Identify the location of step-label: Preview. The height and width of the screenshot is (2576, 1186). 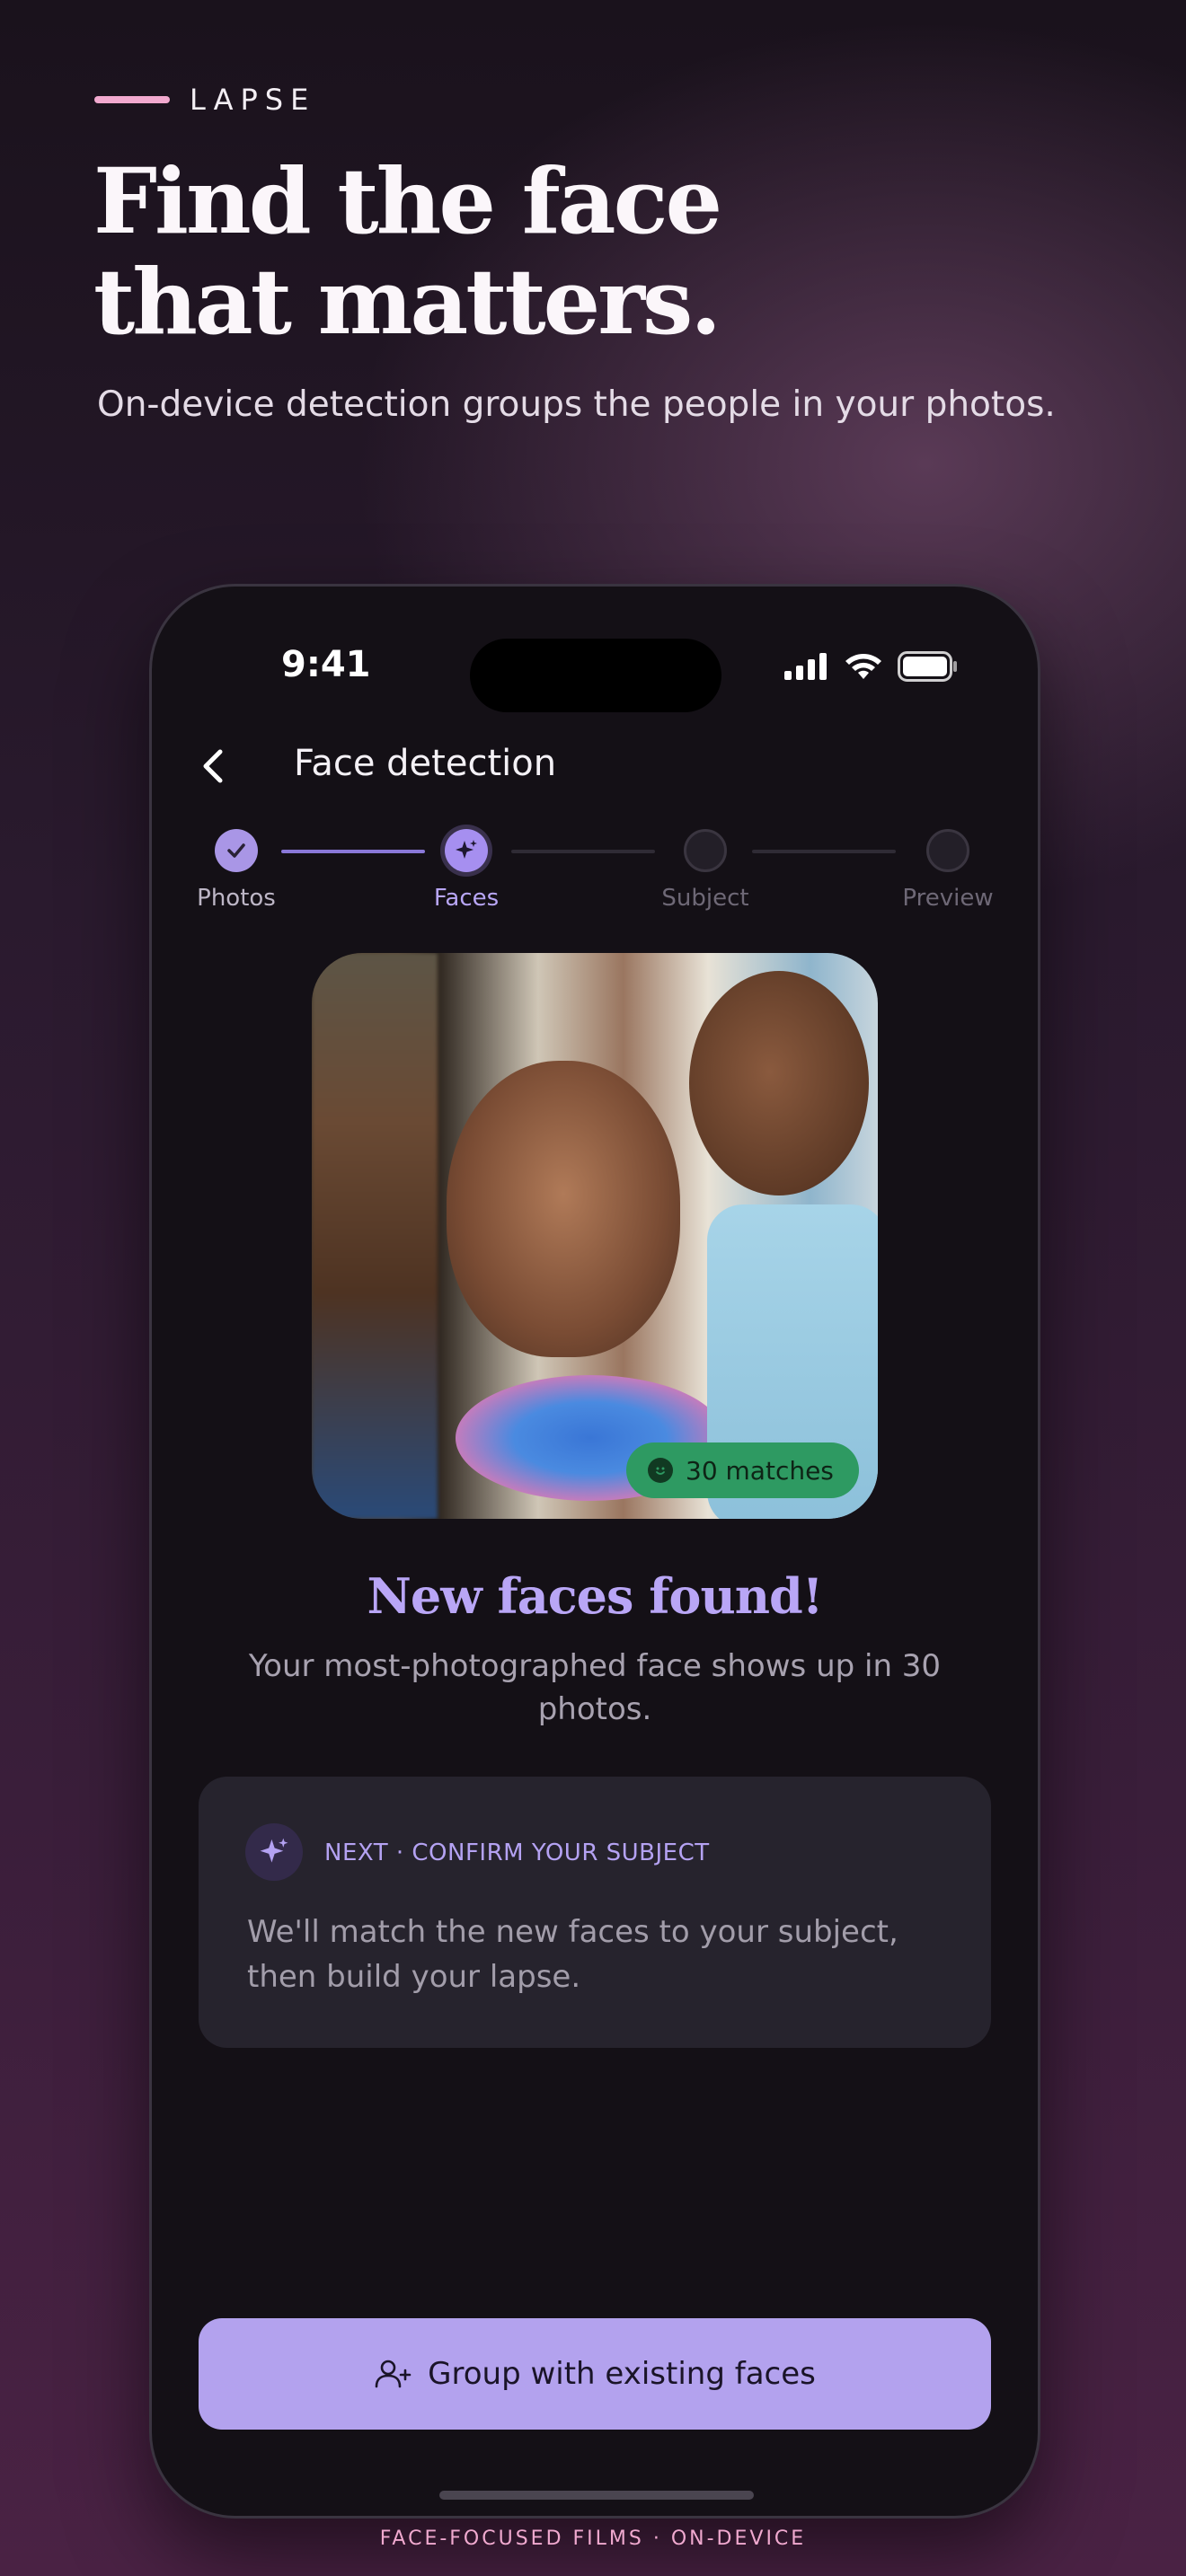
(948, 898).